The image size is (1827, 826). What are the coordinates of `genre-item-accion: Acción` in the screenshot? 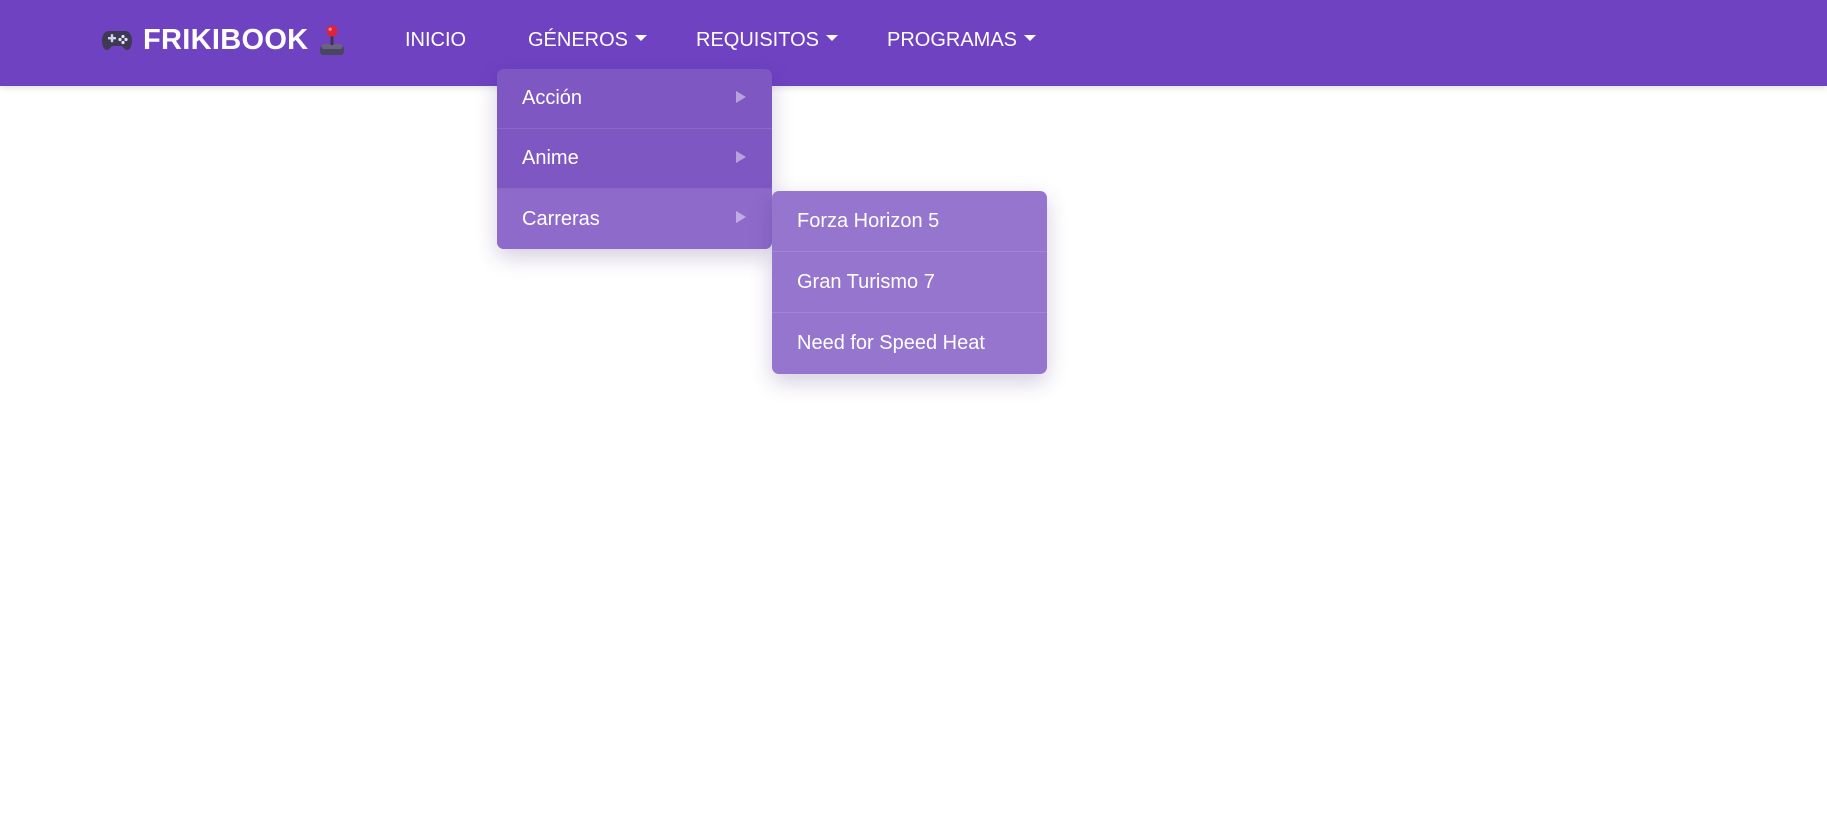 It's located at (634, 99).